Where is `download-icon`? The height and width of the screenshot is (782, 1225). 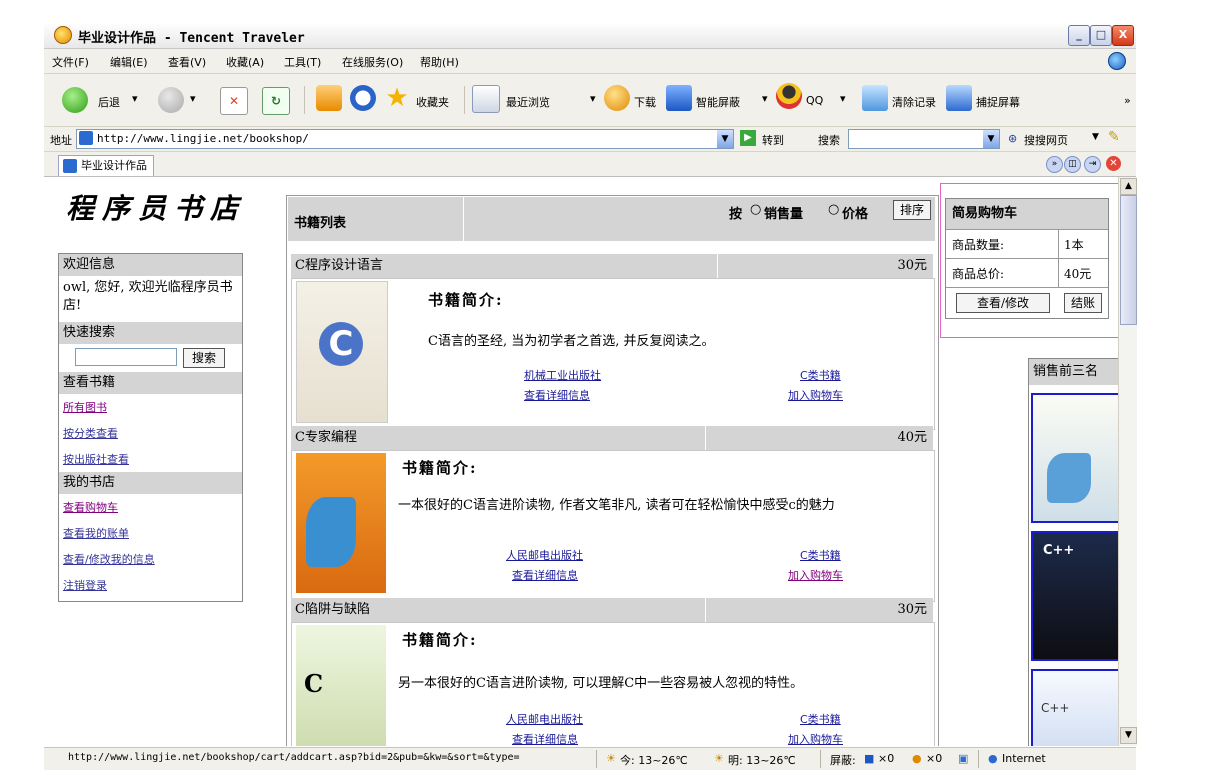 download-icon is located at coordinates (617, 98).